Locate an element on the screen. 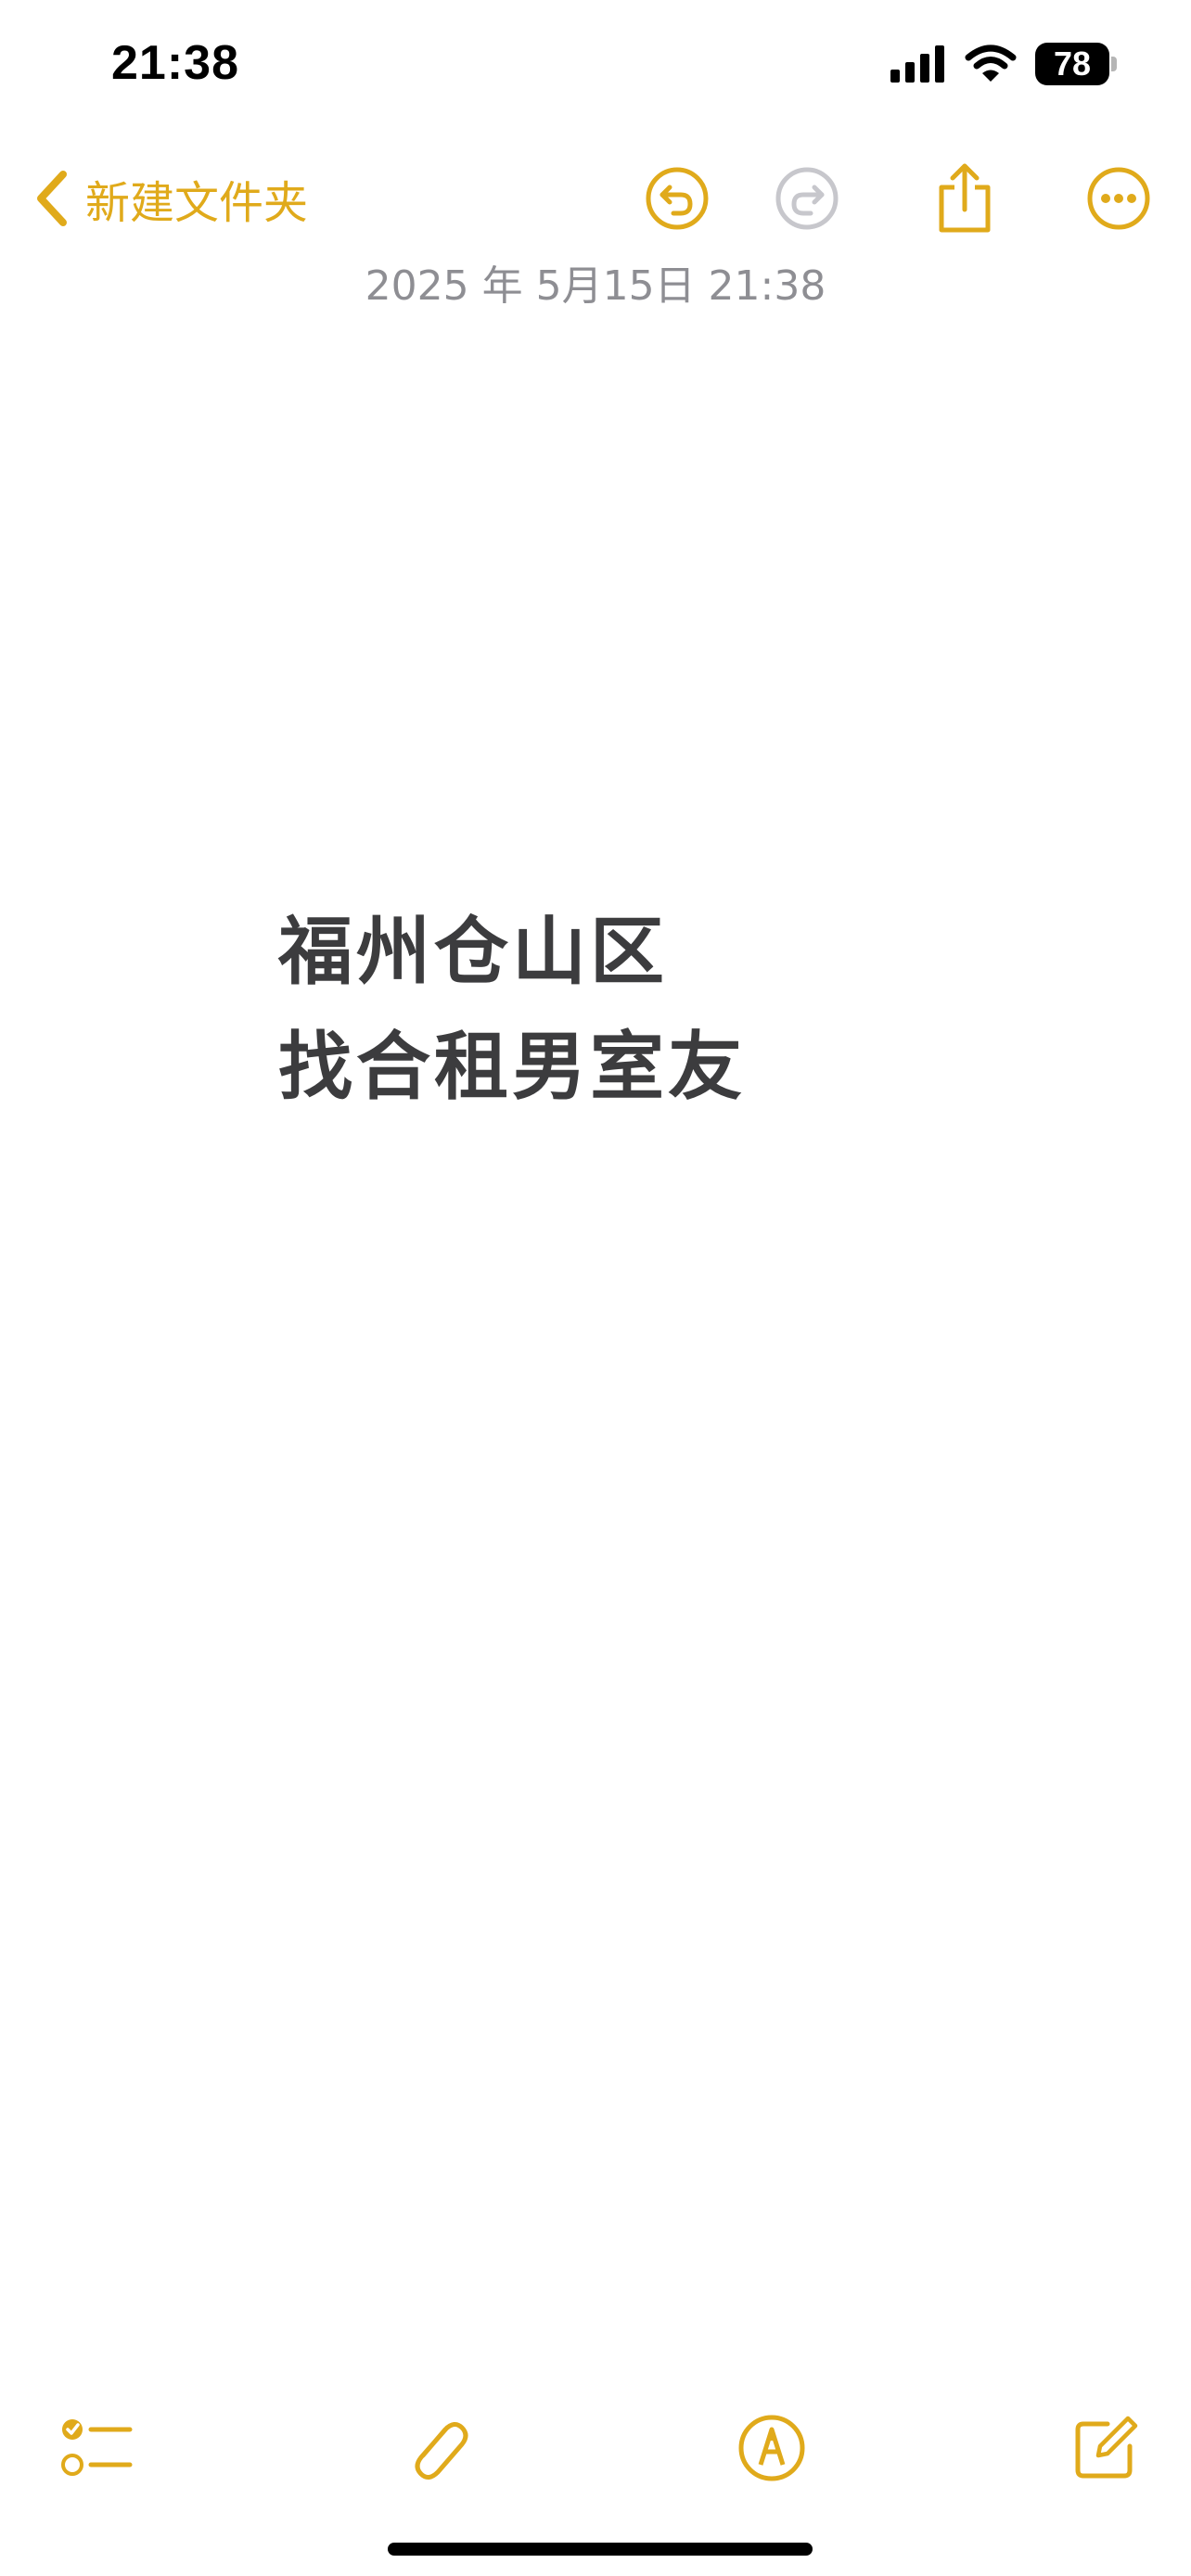 The width and height of the screenshot is (1191, 2576). bottom-toolbar is located at coordinates (595, 2448).